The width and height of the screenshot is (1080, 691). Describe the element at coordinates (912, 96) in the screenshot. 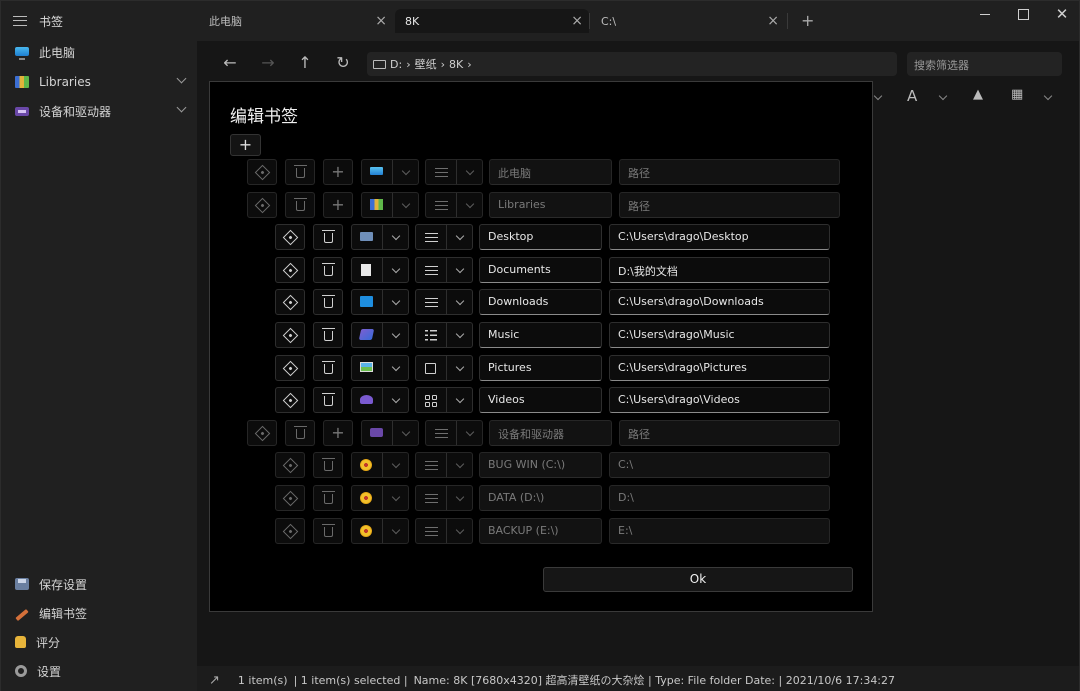

I see `font-icon: A` at that location.